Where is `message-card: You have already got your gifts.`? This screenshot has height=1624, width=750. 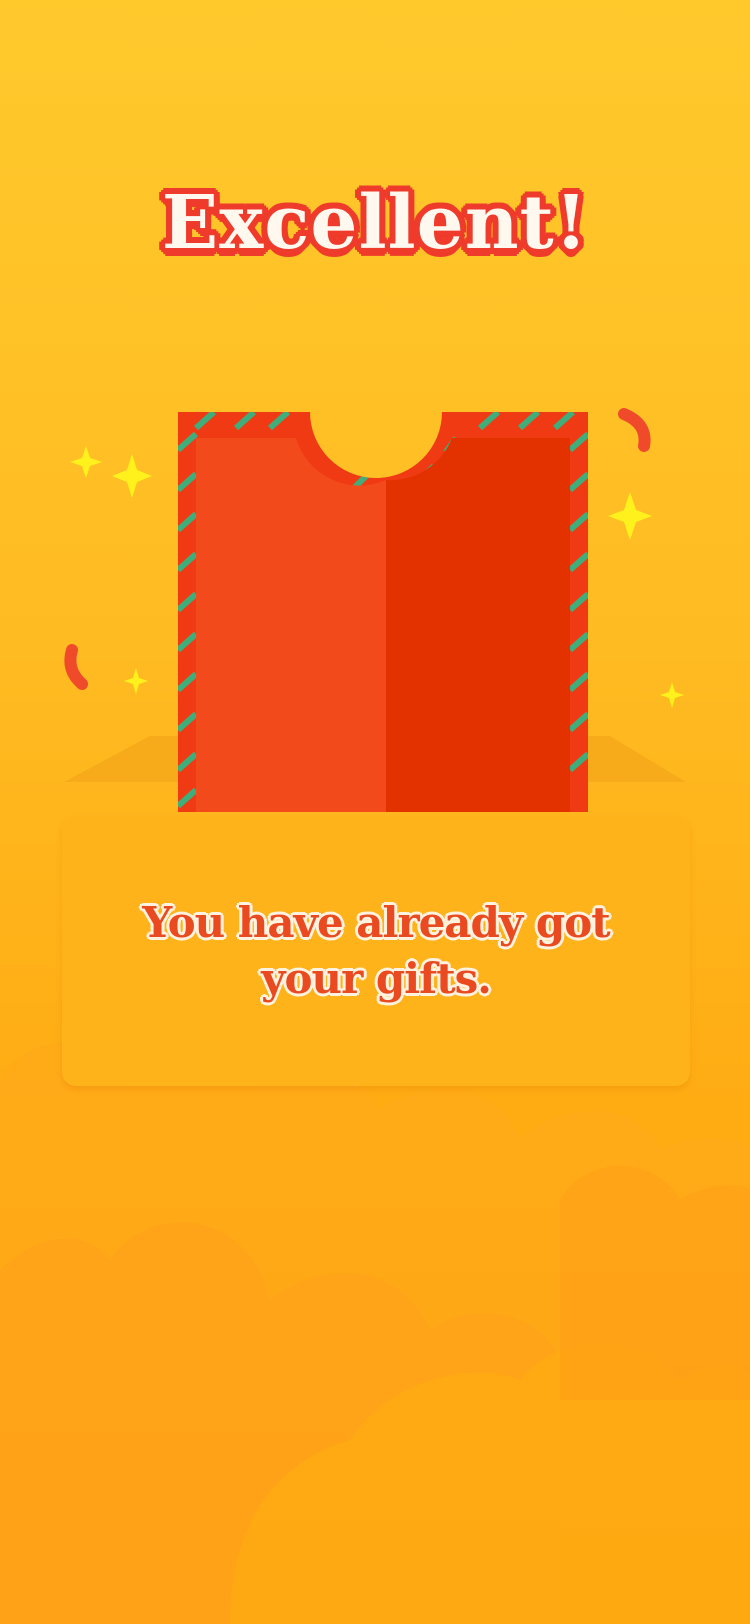
message-card: You have already got your gifts. is located at coordinates (376, 951).